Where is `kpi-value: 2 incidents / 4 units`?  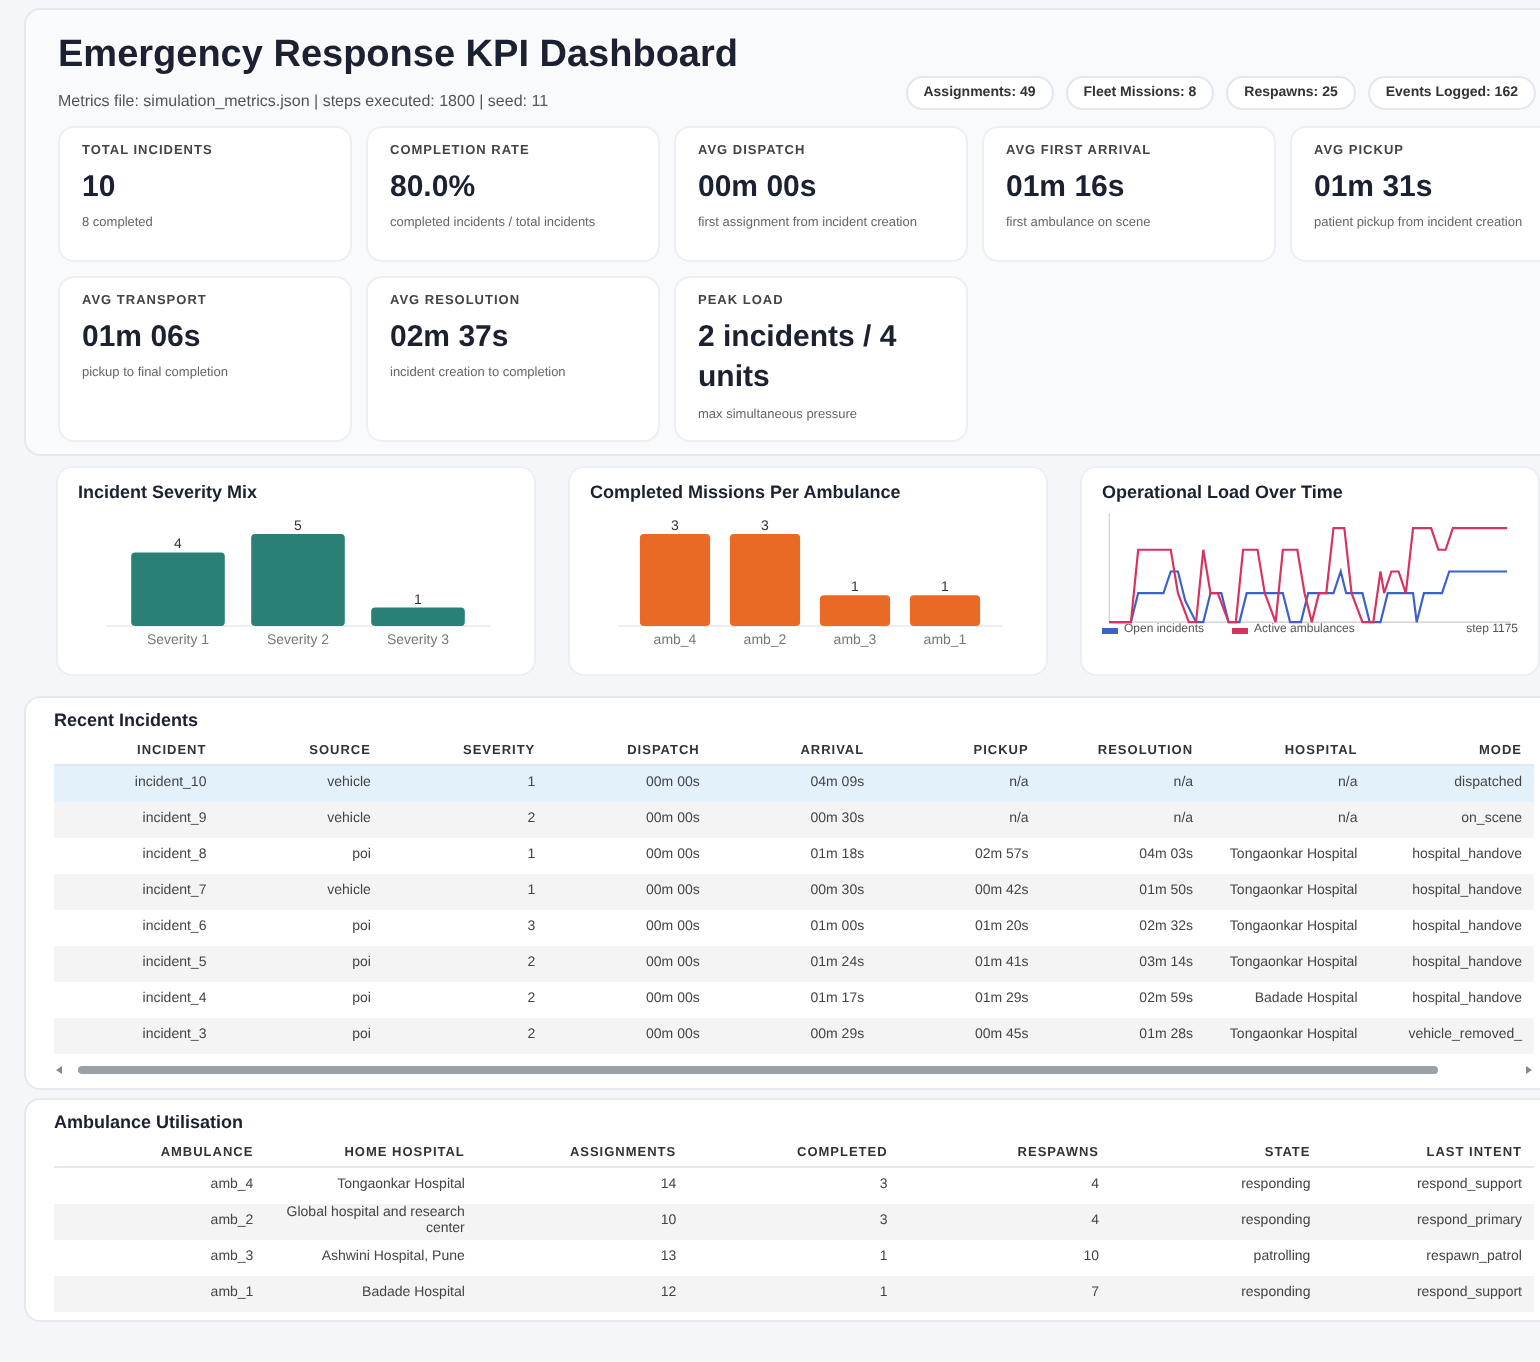
kpi-value: 2 incidents / 4 units is located at coordinates (798, 358).